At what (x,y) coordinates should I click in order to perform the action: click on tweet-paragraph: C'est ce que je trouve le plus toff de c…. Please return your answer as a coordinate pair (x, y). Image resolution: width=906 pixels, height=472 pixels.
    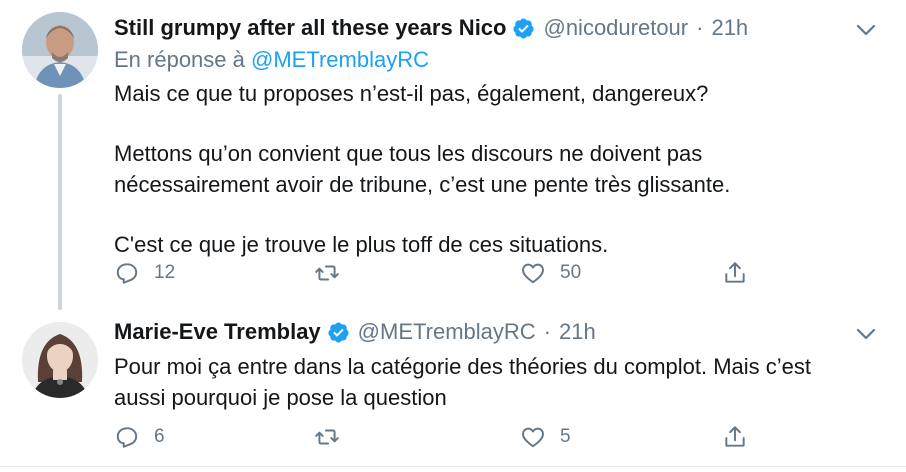
    Looking at the image, I should click on (361, 244).